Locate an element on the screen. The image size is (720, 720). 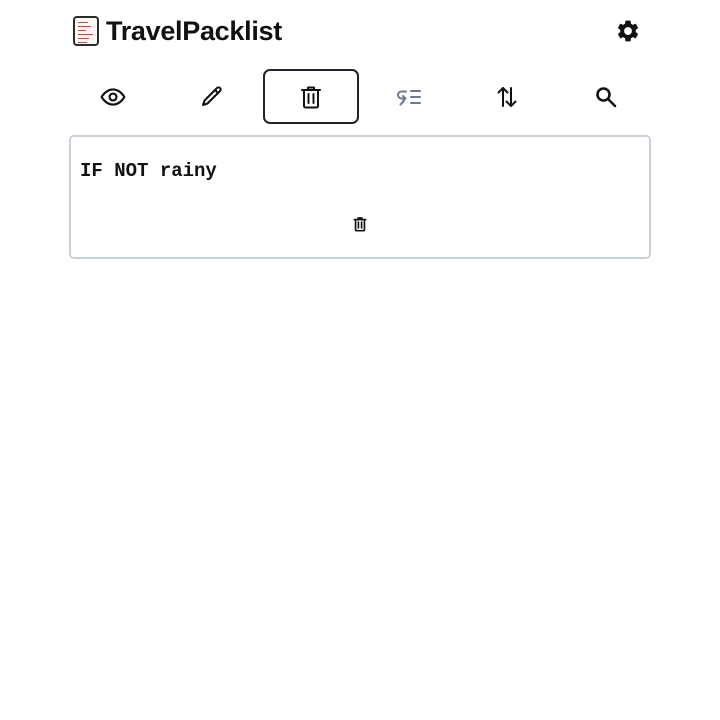
settings-button is located at coordinates (628, 31).